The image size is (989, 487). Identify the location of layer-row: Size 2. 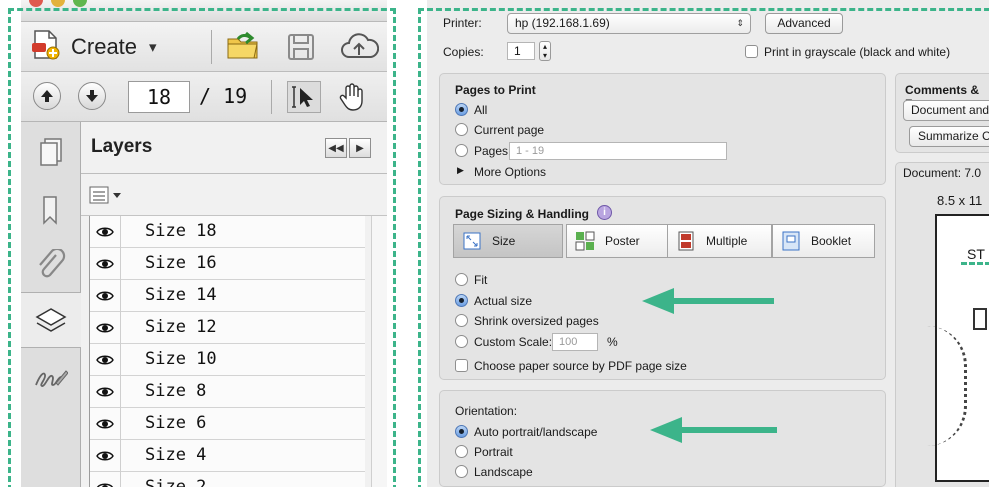
(227, 479).